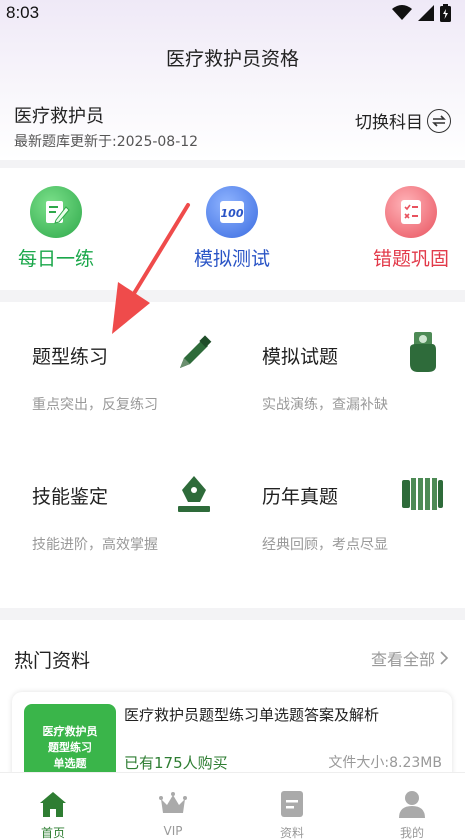 The height and width of the screenshot is (840, 465). Describe the element at coordinates (423, 352) in the screenshot. I see `hand-card-icon` at that location.